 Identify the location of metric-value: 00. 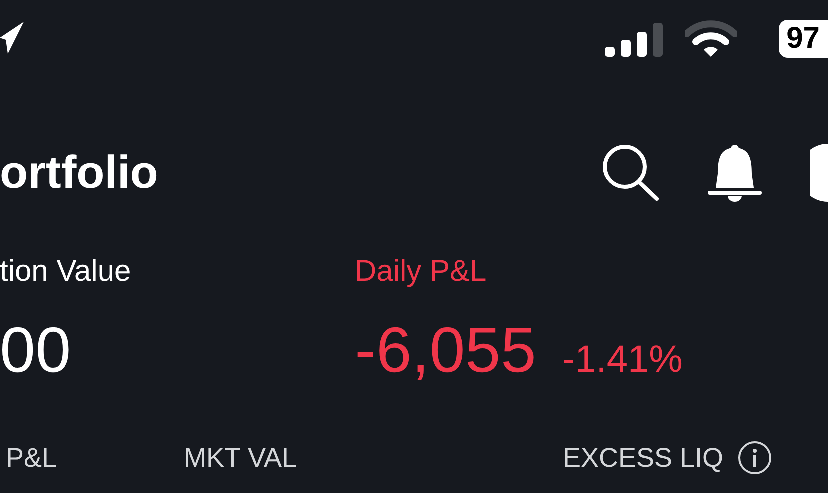
(36, 350).